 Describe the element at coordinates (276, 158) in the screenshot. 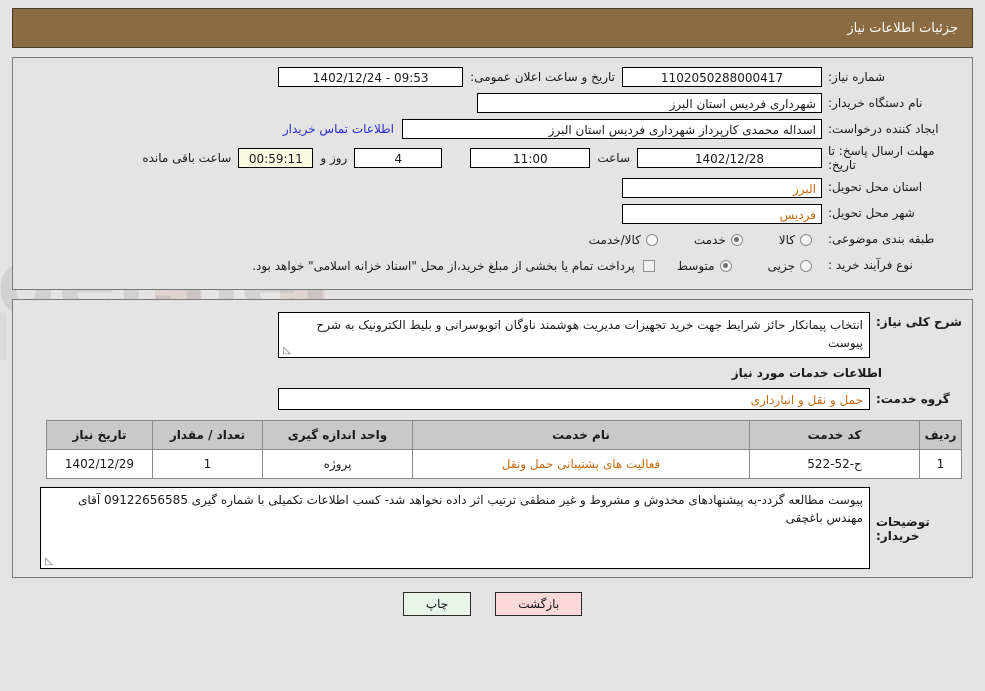

I see `remaining-timer-value: 00:59:11` at that location.